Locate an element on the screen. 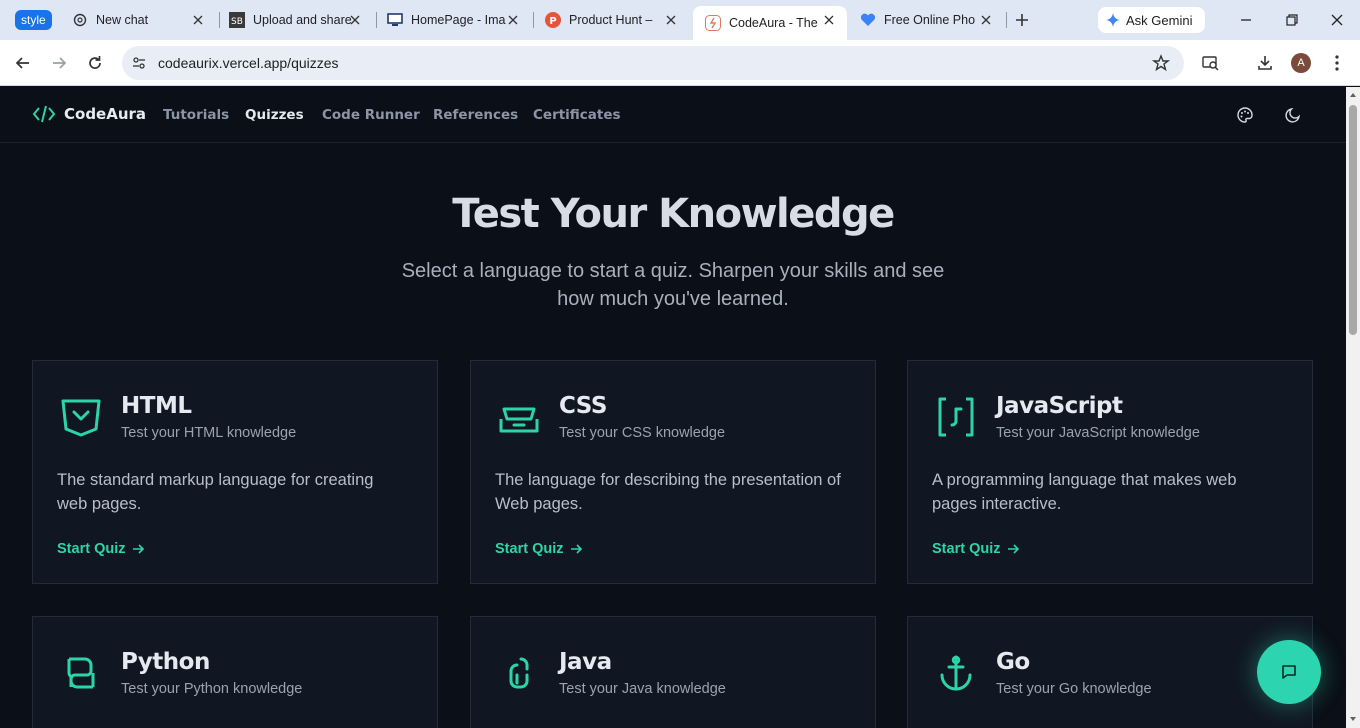 Image resolution: width=1360 pixels, height=728 pixels. quiz-card-title: JavaScript is located at coordinates (1059, 406).